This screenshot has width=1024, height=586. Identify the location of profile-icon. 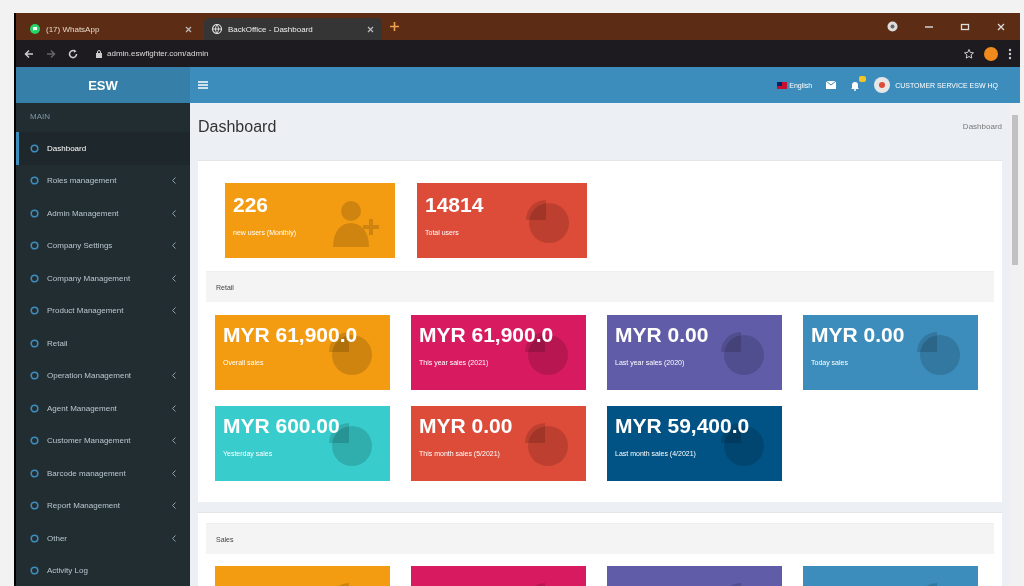
(892, 26).